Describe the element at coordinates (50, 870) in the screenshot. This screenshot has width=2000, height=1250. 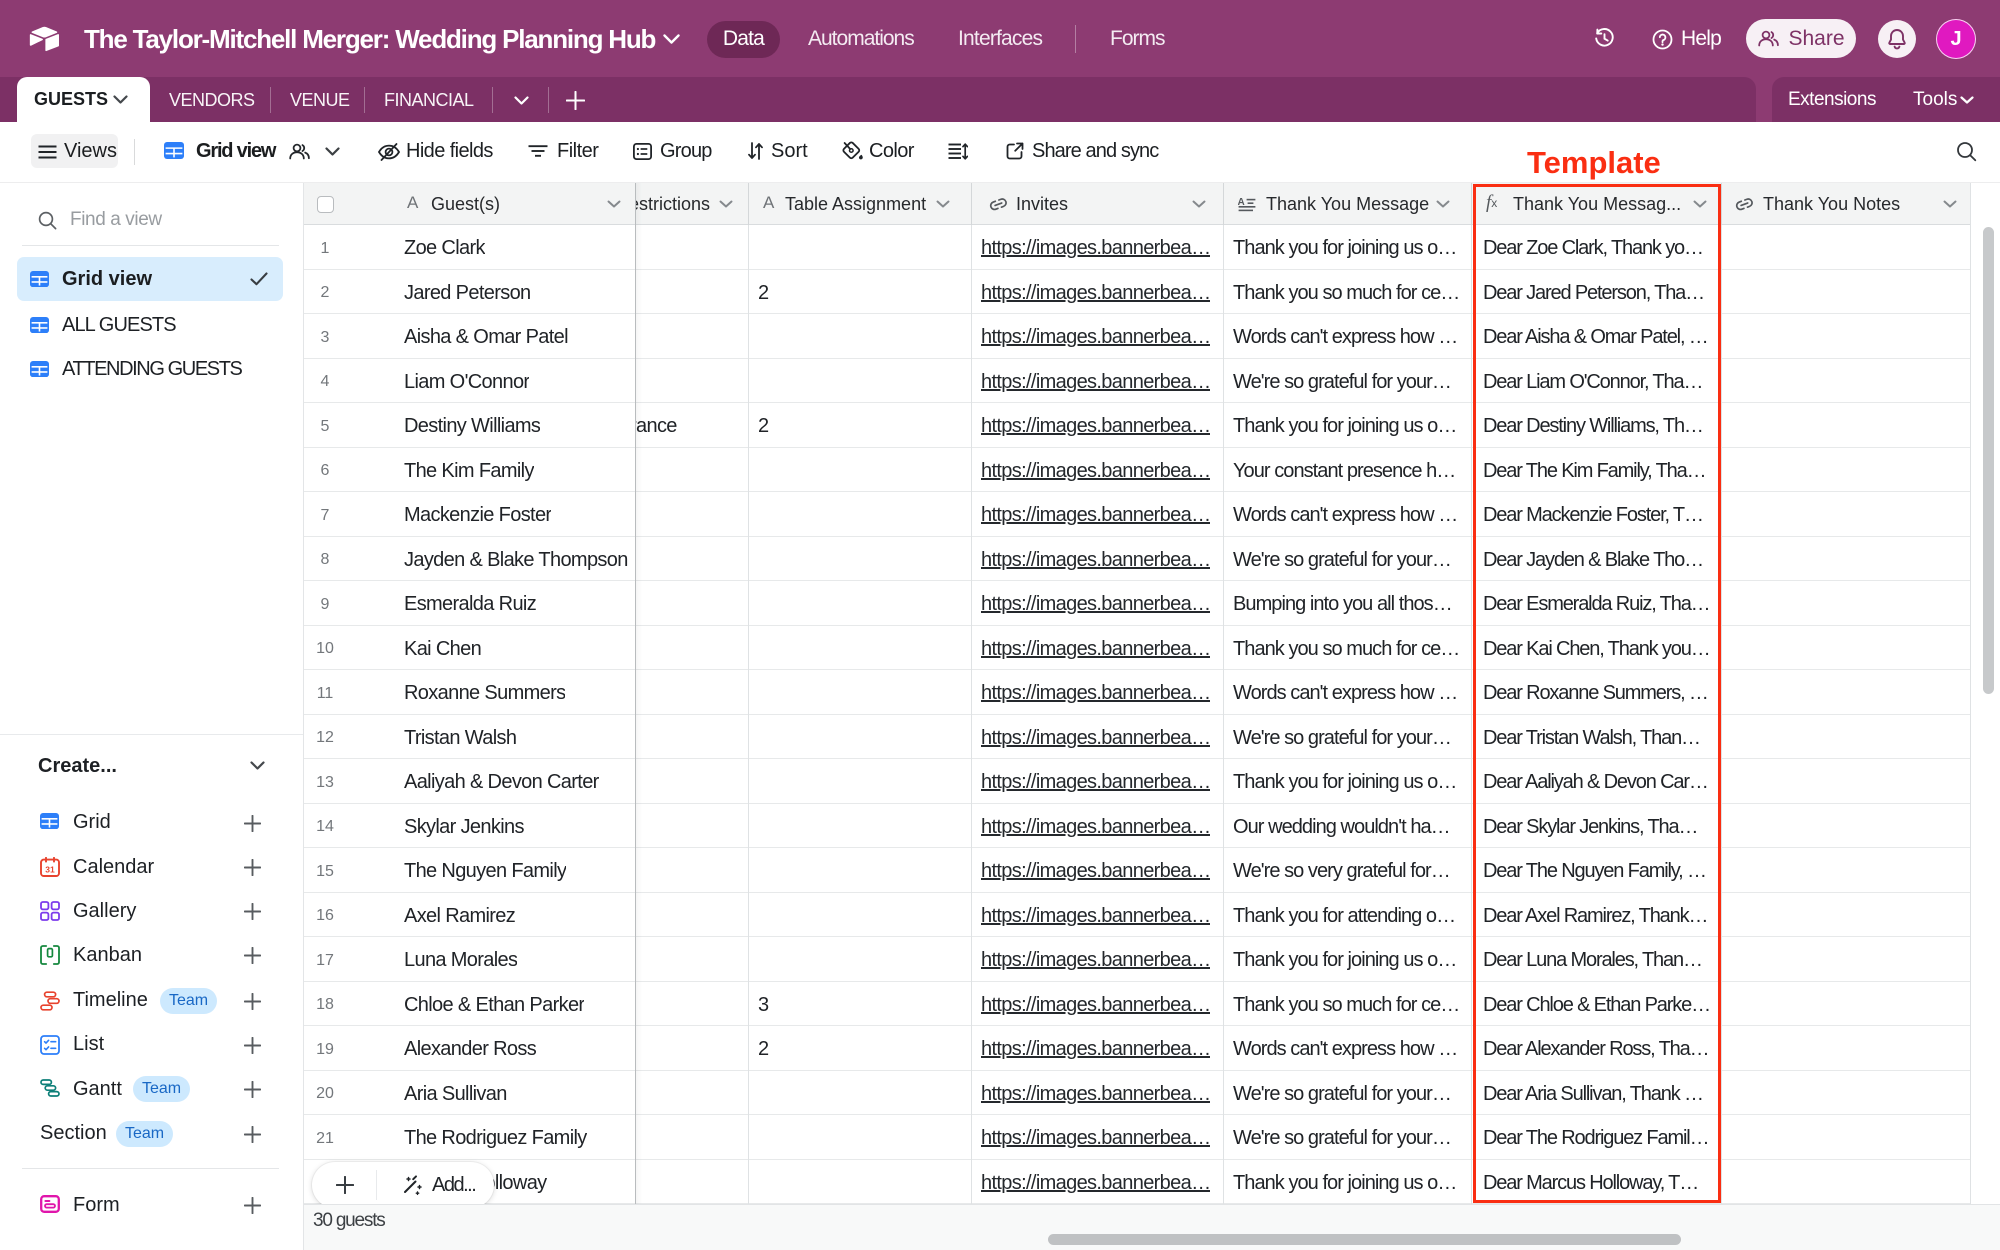
I see `svg-text: 31` at that location.